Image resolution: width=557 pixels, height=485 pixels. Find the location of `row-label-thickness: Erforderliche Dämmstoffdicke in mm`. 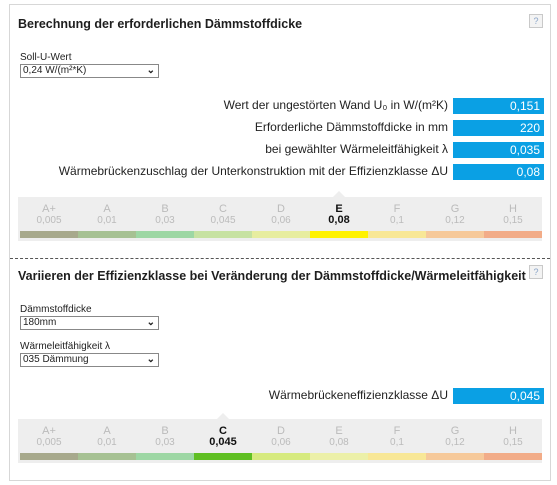

row-label-thickness: Erforderliche Dämmstoffdicke in mm is located at coordinates (351, 127).